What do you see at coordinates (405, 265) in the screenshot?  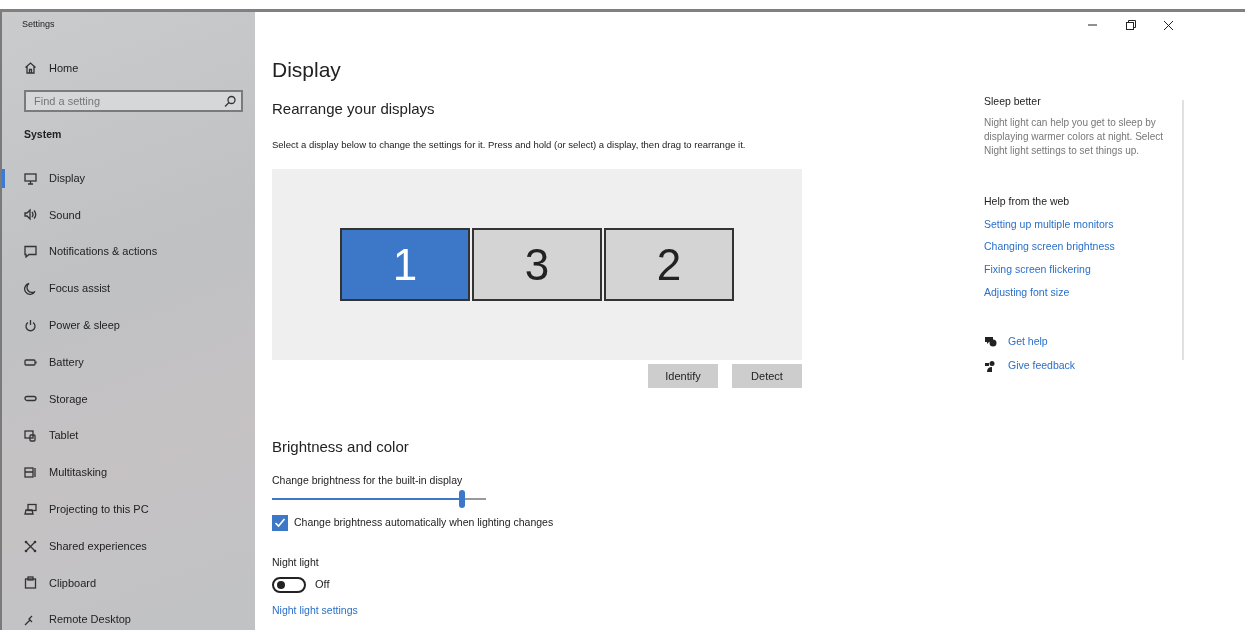 I see `monitor-tile: 1` at bounding box center [405, 265].